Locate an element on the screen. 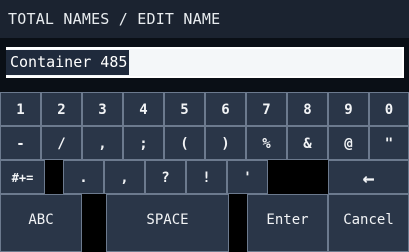 This screenshot has width=409, height=252. key-hyphen: - is located at coordinates (20, 143).